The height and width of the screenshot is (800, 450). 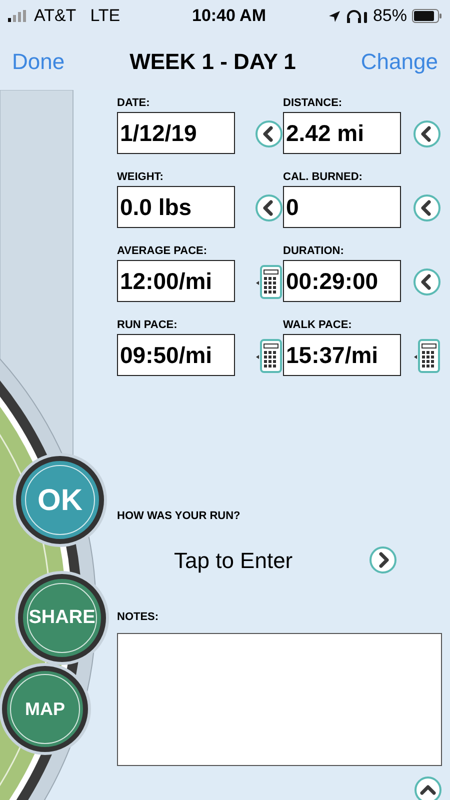 What do you see at coordinates (134, 103) in the screenshot?
I see `field-label: DATE:` at bounding box center [134, 103].